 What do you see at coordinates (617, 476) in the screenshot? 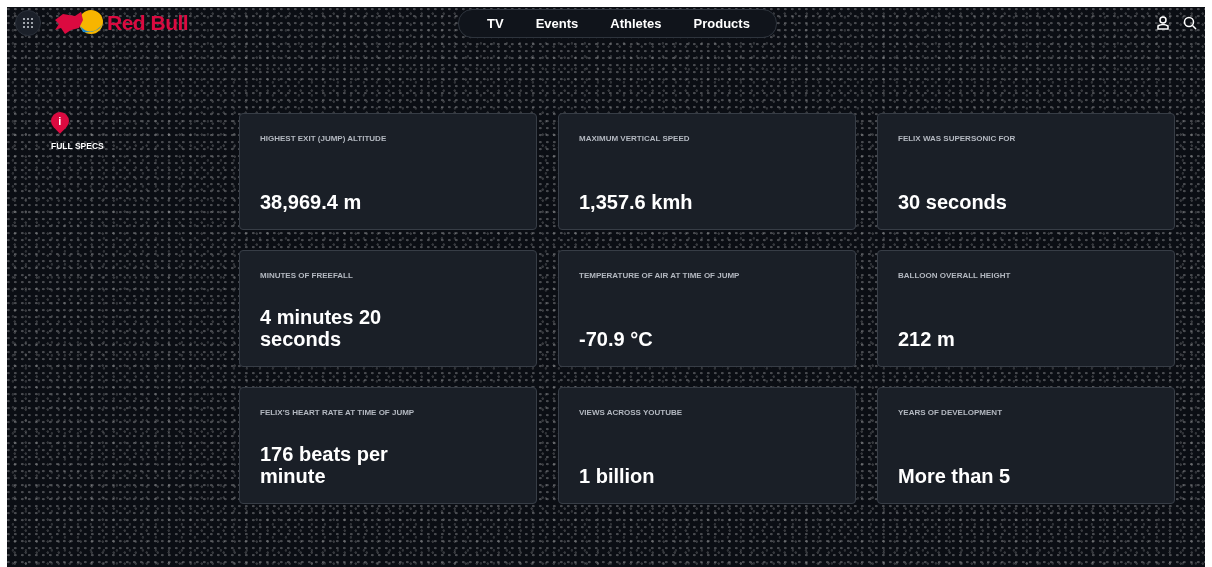
I see `stat-value: 1 billion` at bounding box center [617, 476].